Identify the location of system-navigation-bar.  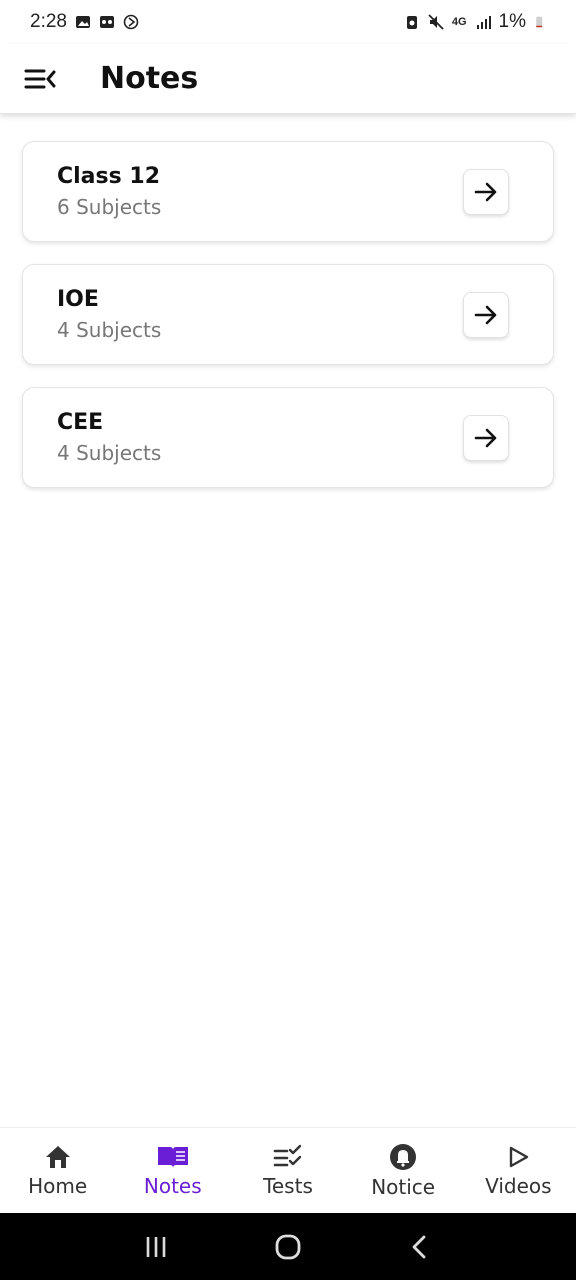
(288, 1246).